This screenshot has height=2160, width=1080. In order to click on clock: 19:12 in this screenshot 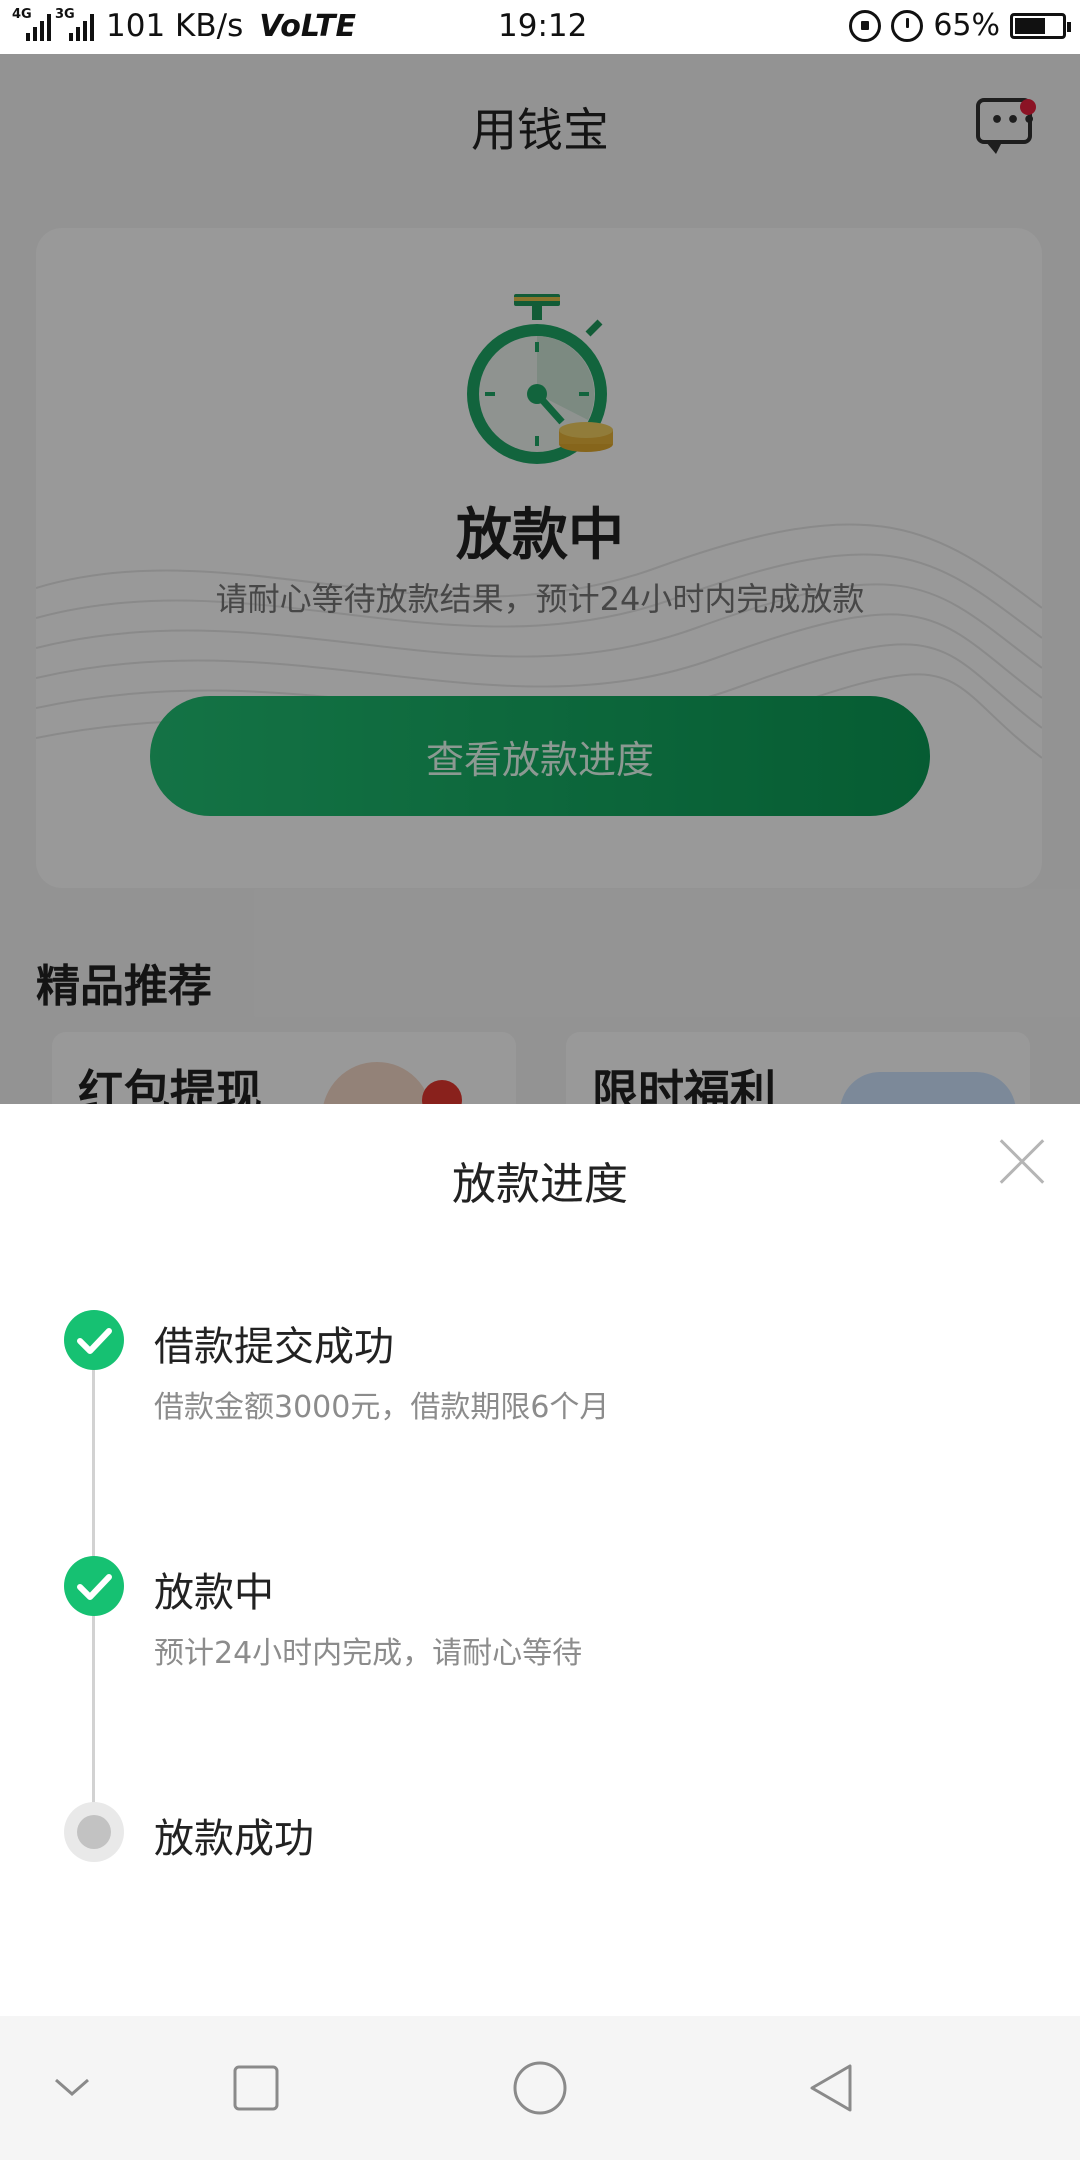, I will do `click(543, 26)`.